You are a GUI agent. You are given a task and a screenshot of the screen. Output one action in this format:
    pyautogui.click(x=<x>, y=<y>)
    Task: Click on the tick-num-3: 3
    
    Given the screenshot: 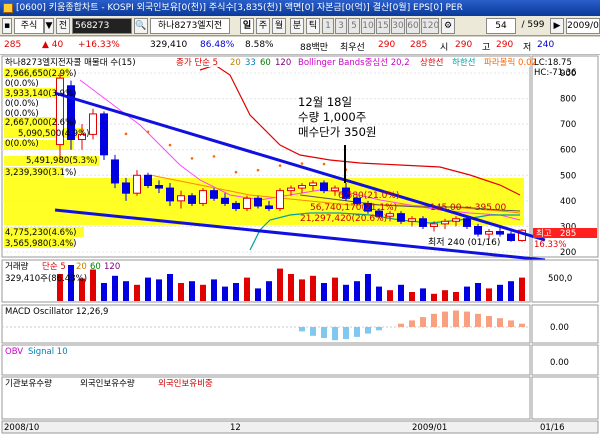 What is the action you would take?
    pyautogui.click(x=341, y=26)
    